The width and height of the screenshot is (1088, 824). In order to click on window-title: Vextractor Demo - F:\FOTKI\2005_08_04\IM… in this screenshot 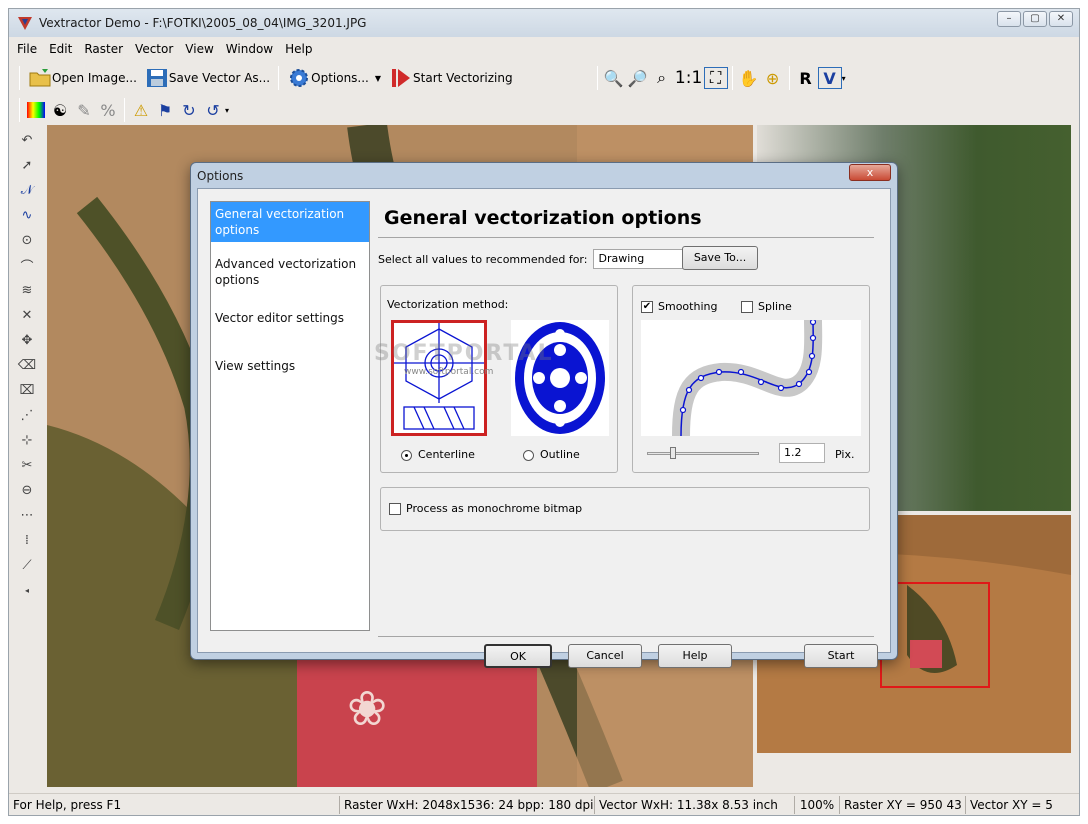, I will do `click(203, 23)`.